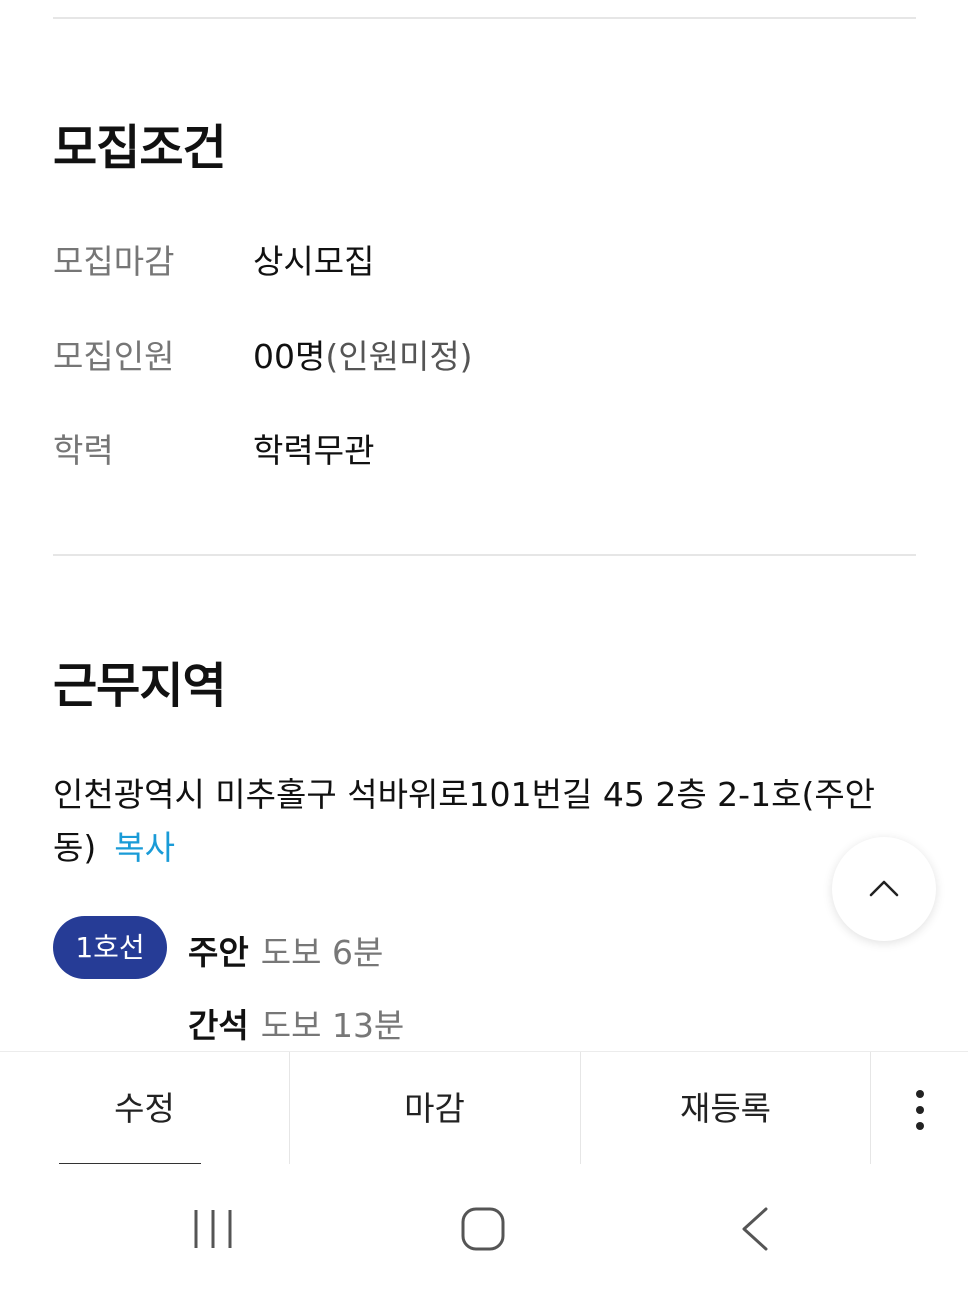 The image size is (968, 1291). Describe the element at coordinates (110, 947) in the screenshot. I see `subway-line-badge: 1호선` at that location.